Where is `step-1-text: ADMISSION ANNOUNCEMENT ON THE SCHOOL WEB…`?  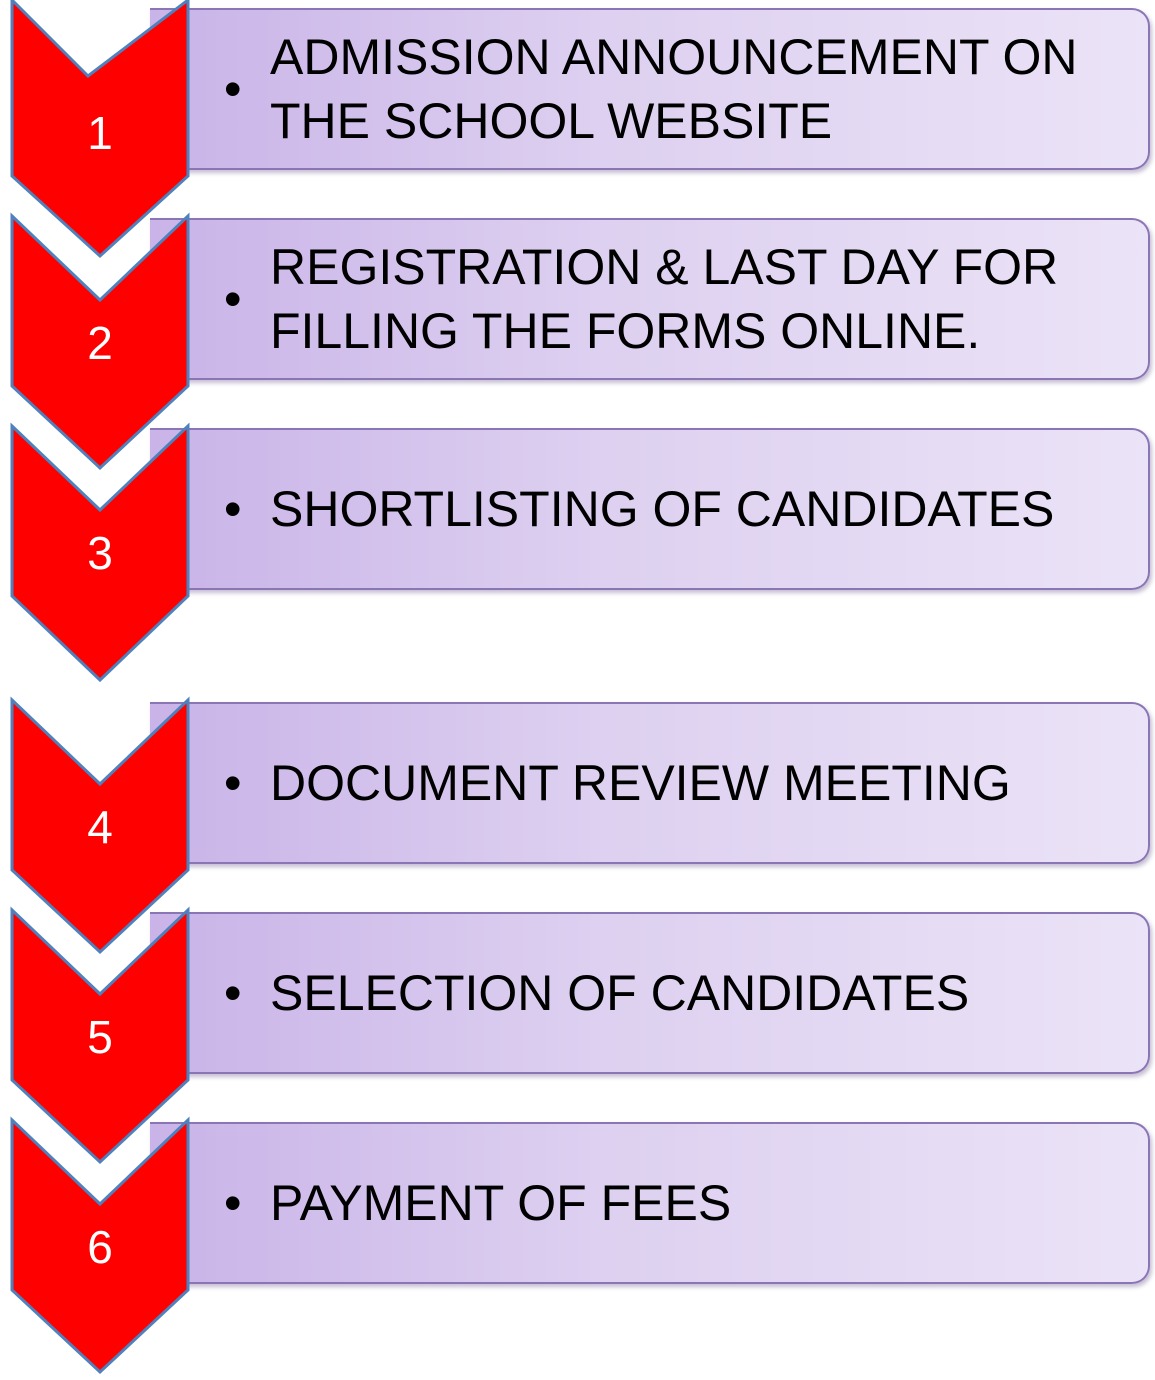 step-1-text: ADMISSION ANNOUNCEMENT ON THE SCHOOL WEB… is located at coordinates (674, 89).